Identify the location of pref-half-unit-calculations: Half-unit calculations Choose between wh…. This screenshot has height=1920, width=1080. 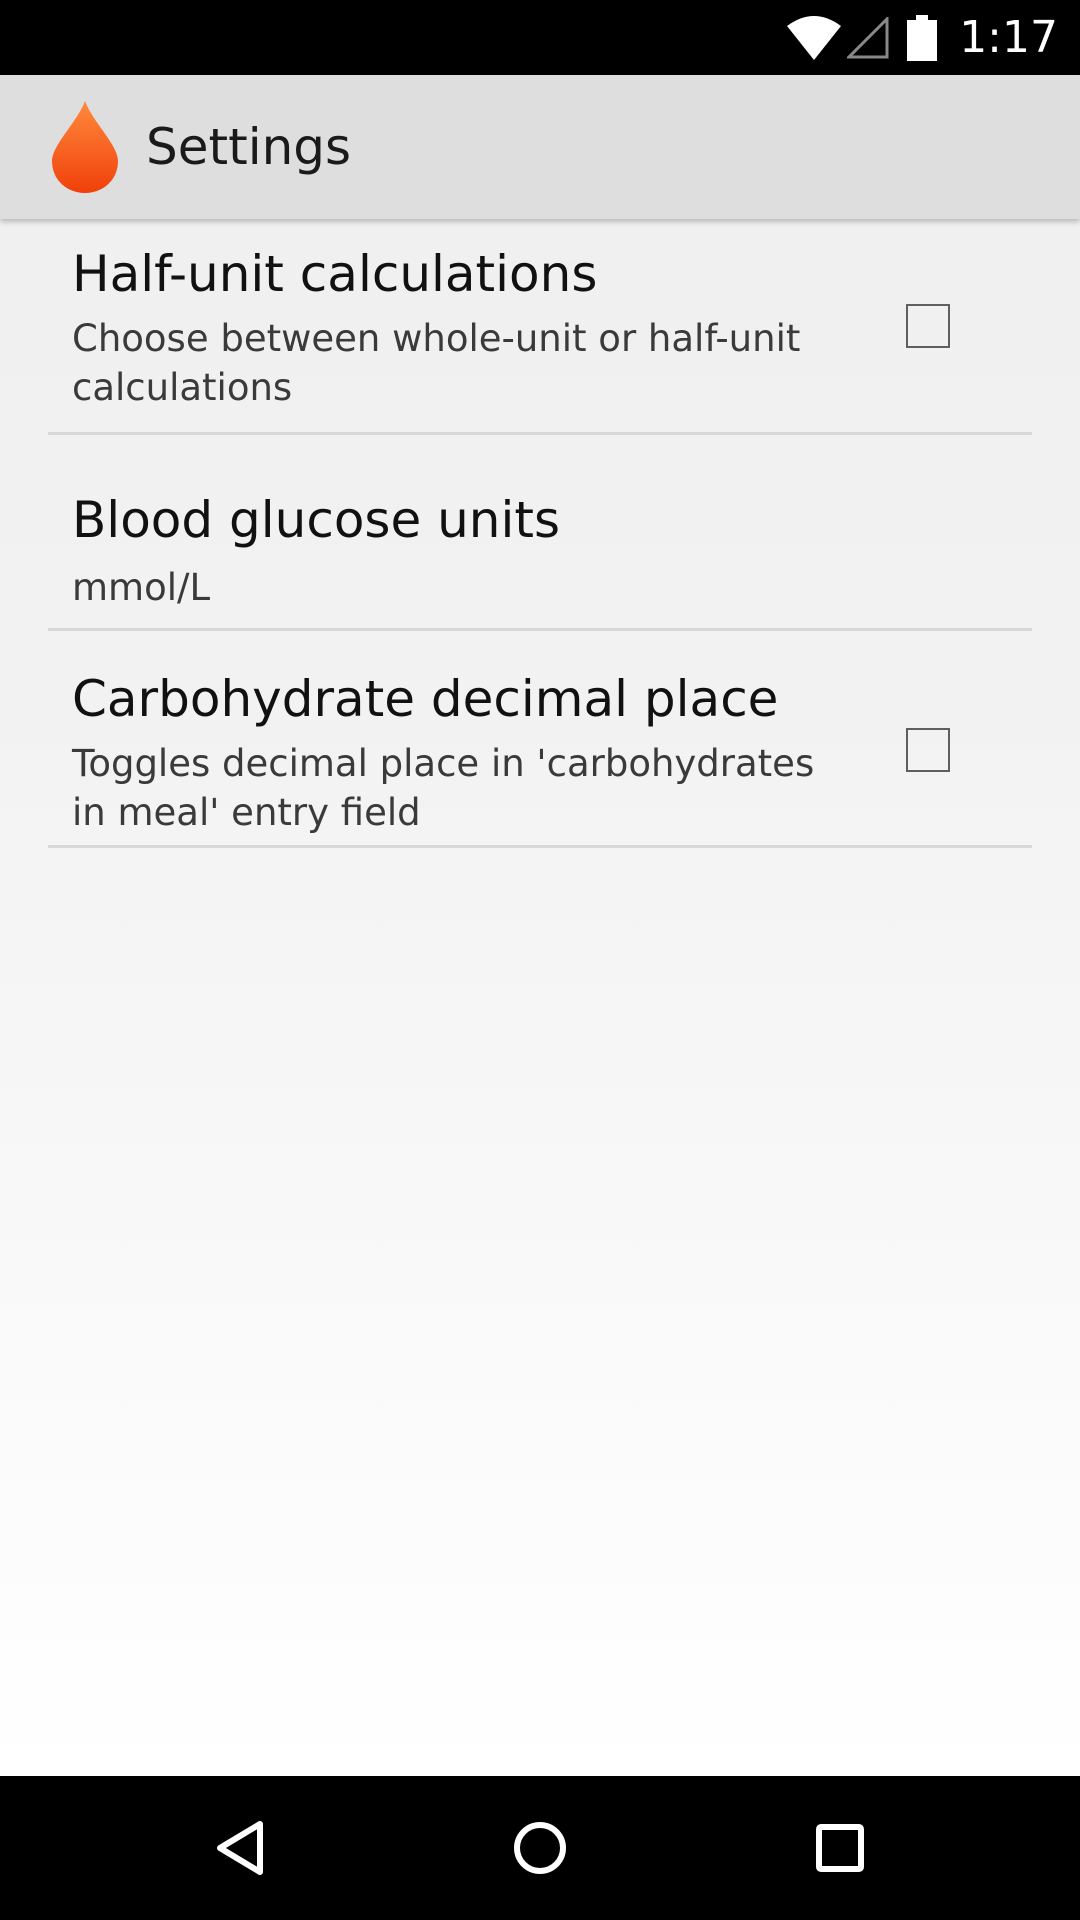
(540, 327).